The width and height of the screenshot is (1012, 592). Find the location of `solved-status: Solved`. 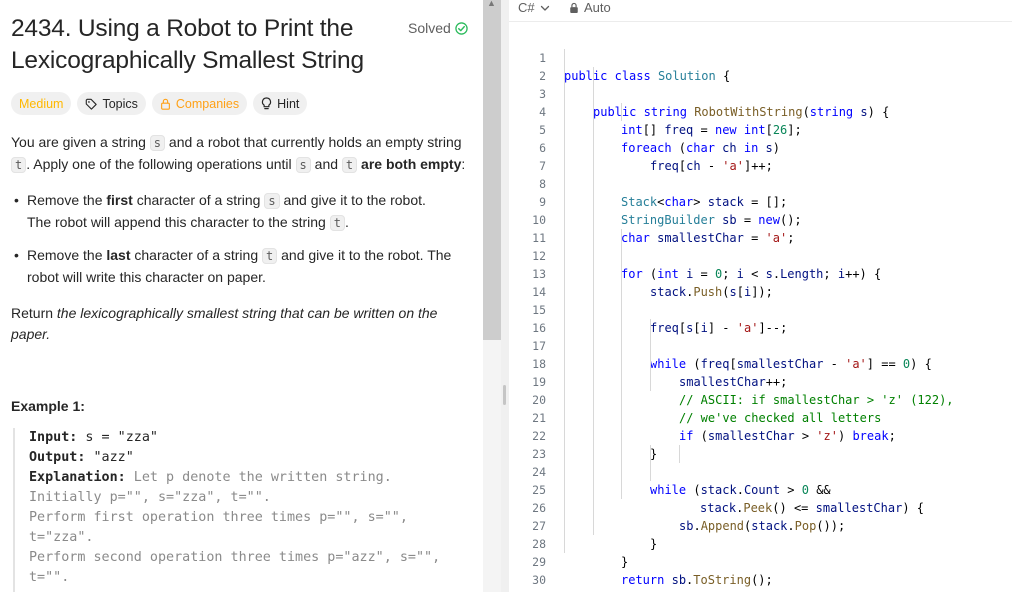

solved-status: Solved is located at coordinates (438, 28).